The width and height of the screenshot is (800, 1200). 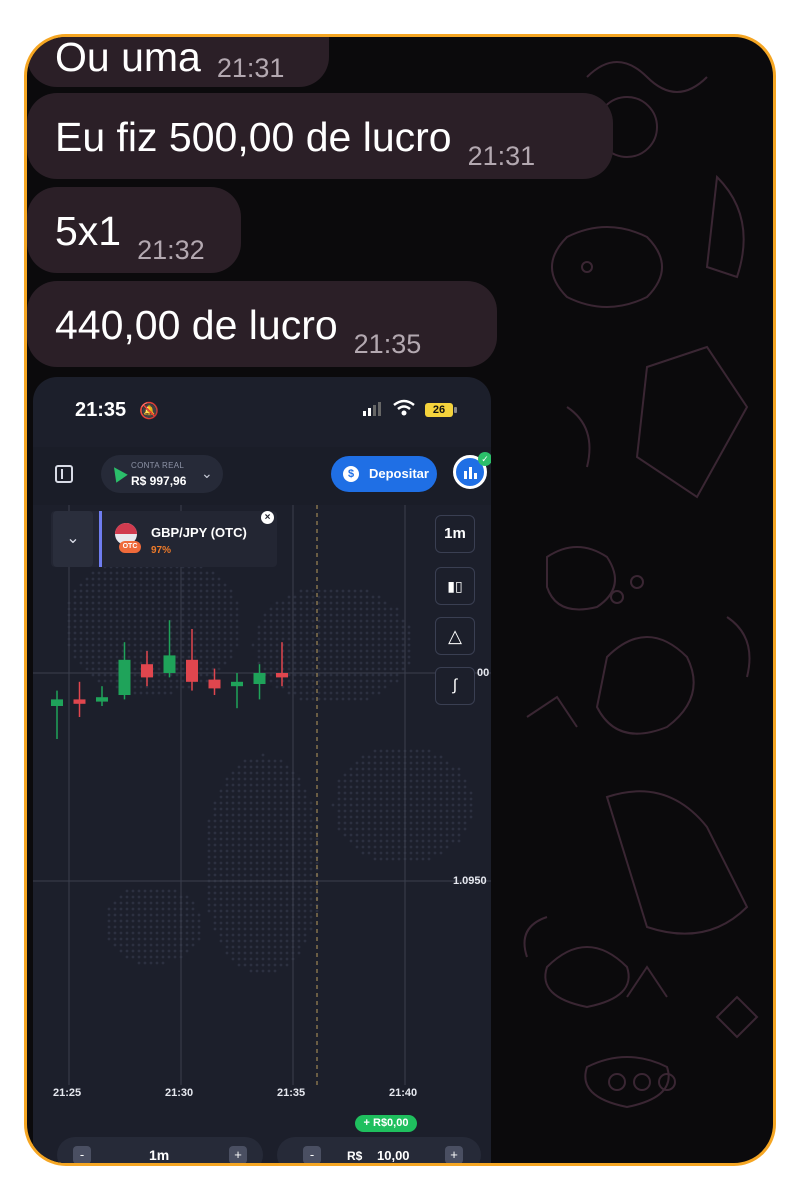 I want to click on account-type-label: CONTA REAL, so click(x=158, y=465).